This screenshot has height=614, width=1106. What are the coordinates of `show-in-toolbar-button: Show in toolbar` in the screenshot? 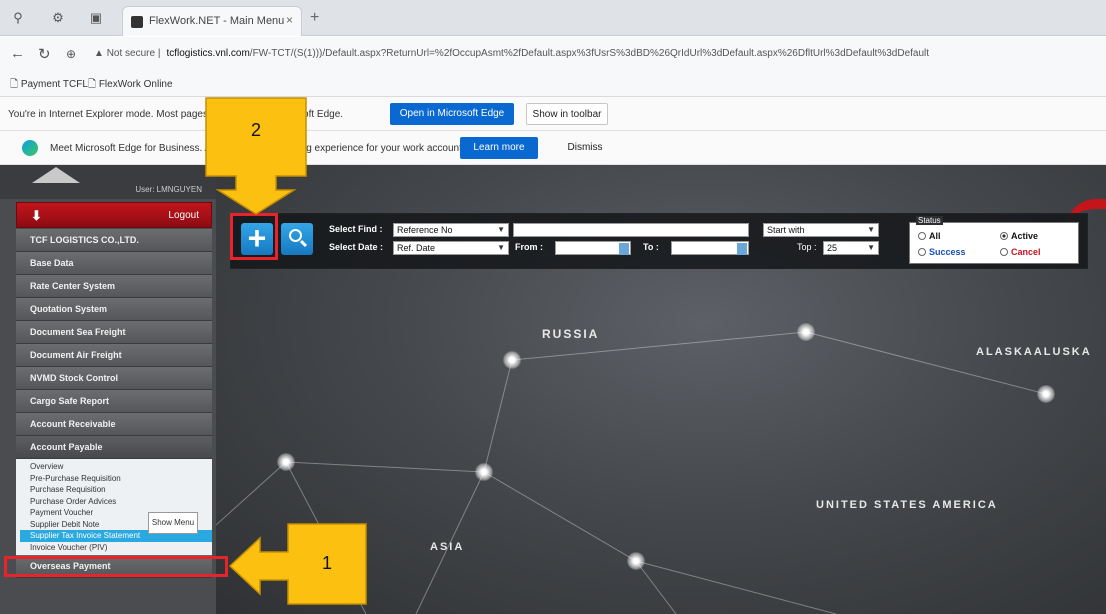 It's located at (567, 114).